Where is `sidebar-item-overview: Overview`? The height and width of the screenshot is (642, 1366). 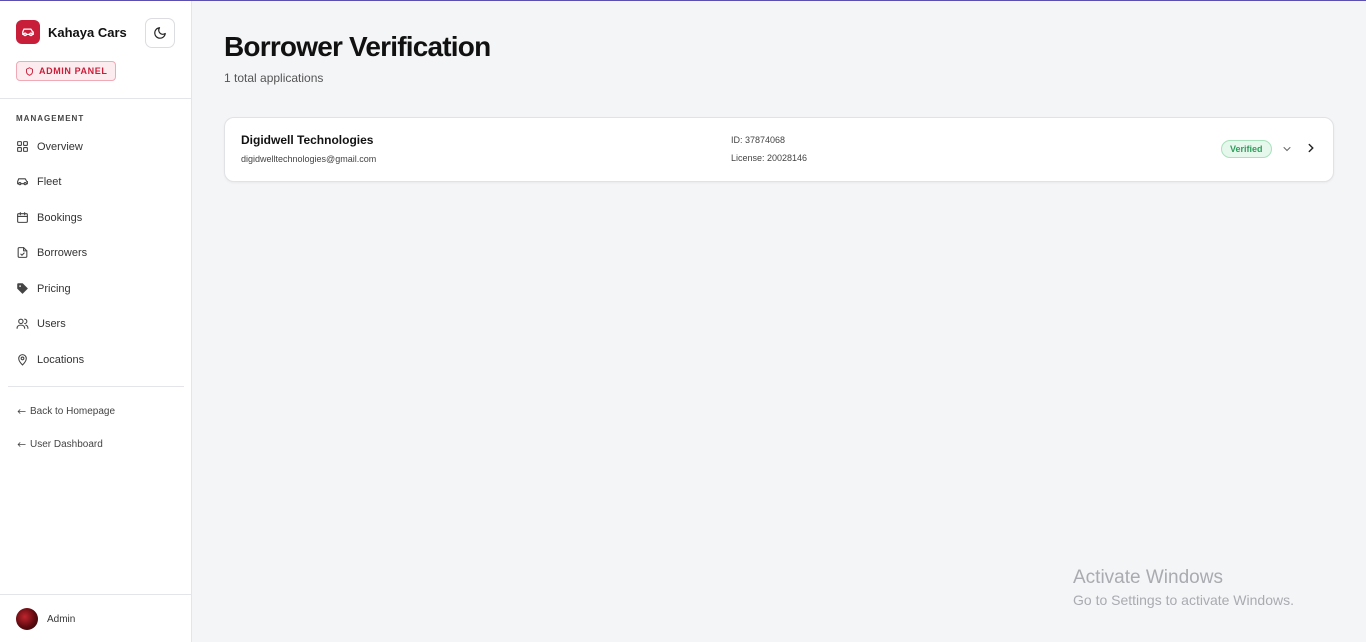 sidebar-item-overview: Overview is located at coordinates (49, 146).